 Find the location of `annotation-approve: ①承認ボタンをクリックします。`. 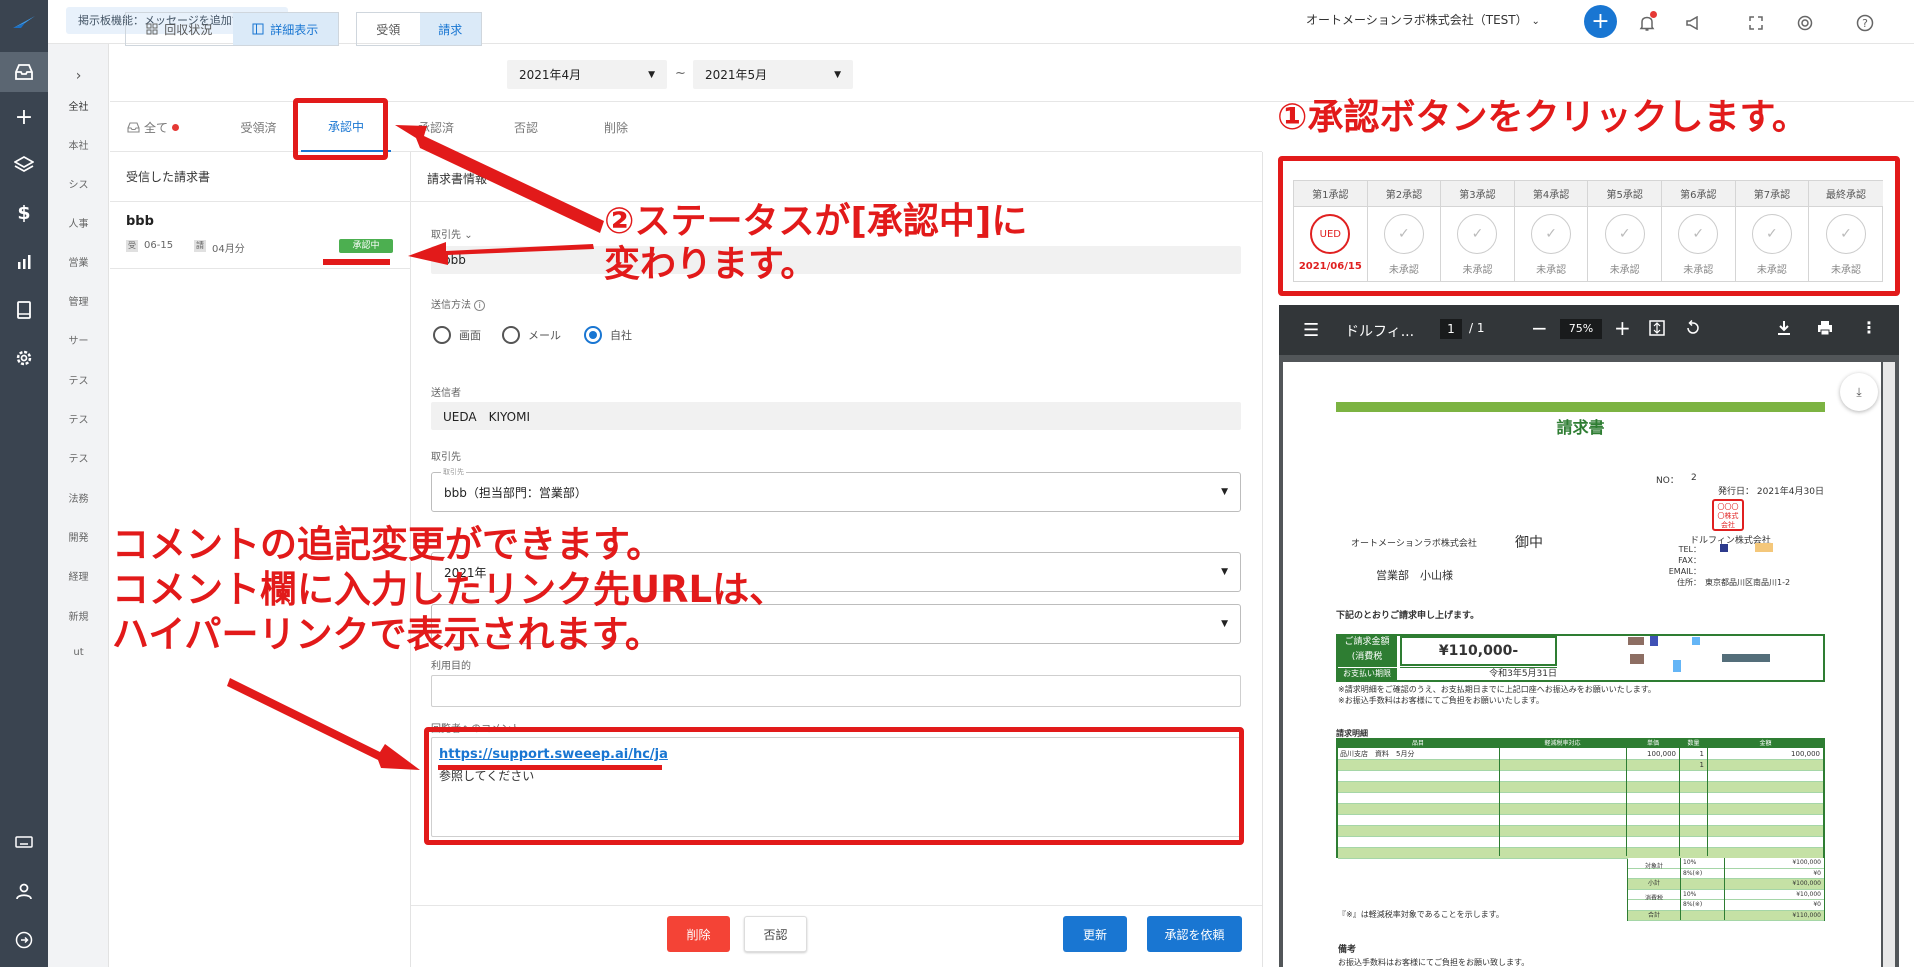

annotation-approve: ①承認ボタンをクリックします。 is located at coordinates (1542, 117).